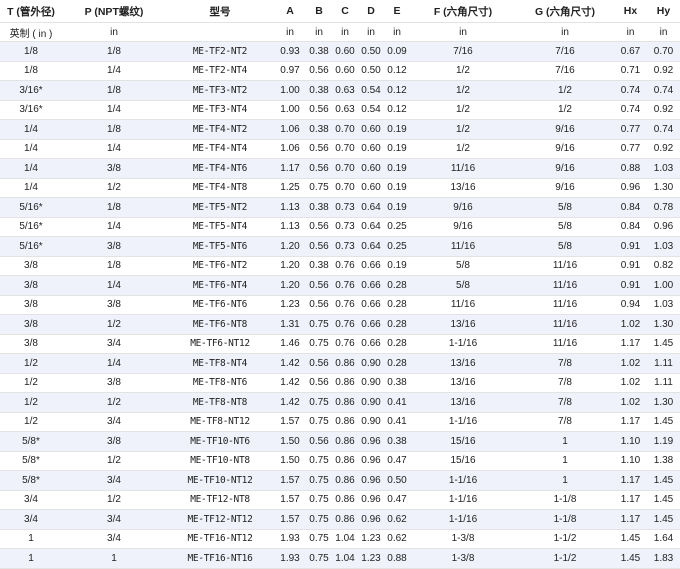 The height and width of the screenshot is (569, 680). I want to click on cell-model: ME-TF6-NT8, so click(220, 324).